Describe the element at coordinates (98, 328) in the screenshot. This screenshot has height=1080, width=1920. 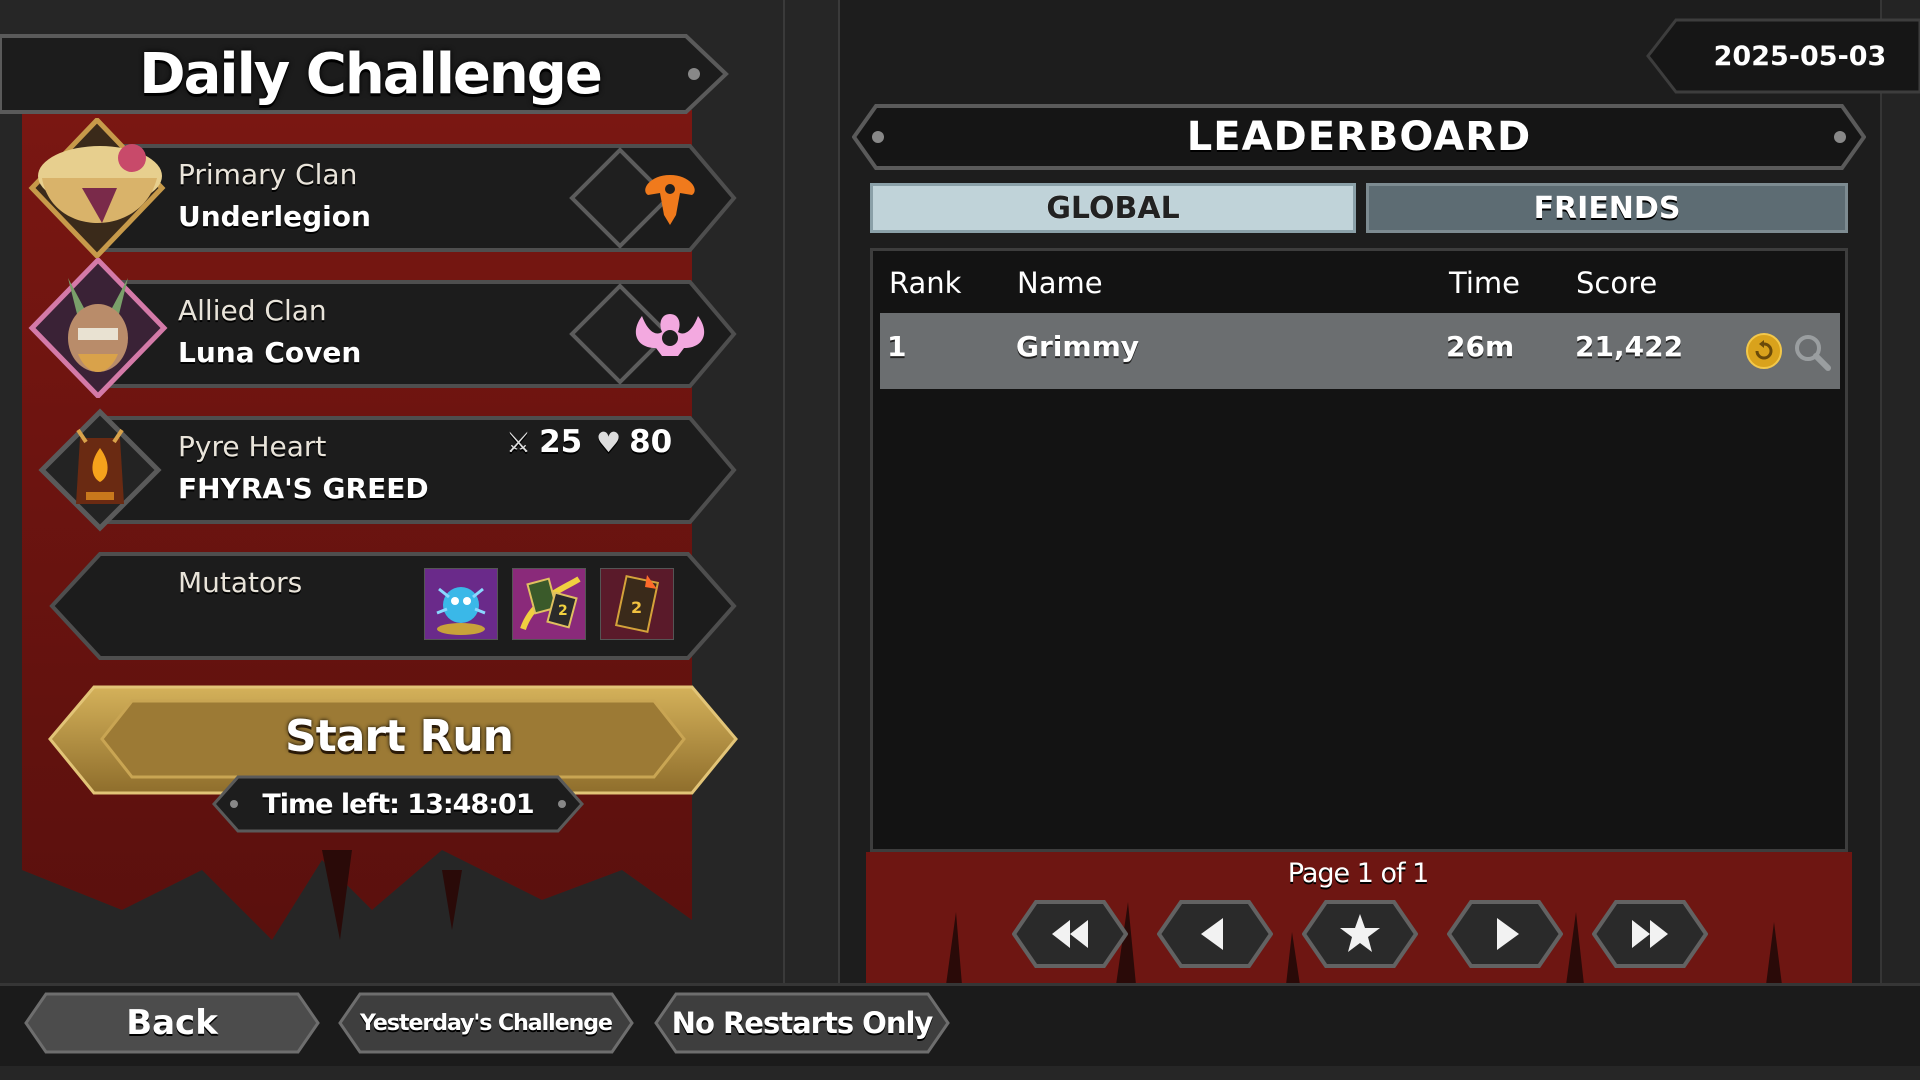
I see `luna-coven-portrait-icon` at that location.